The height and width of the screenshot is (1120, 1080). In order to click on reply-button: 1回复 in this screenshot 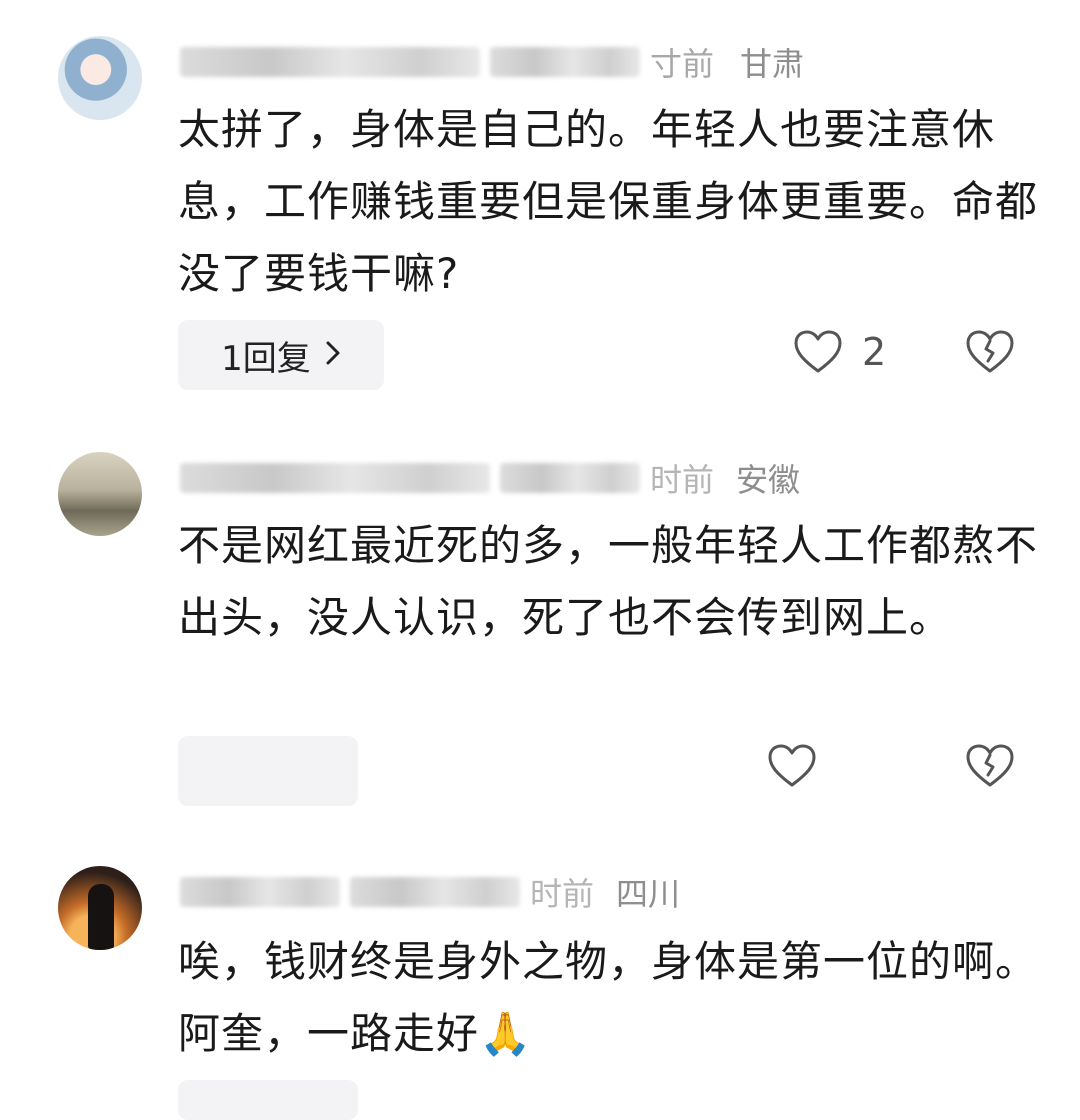, I will do `click(281, 355)`.